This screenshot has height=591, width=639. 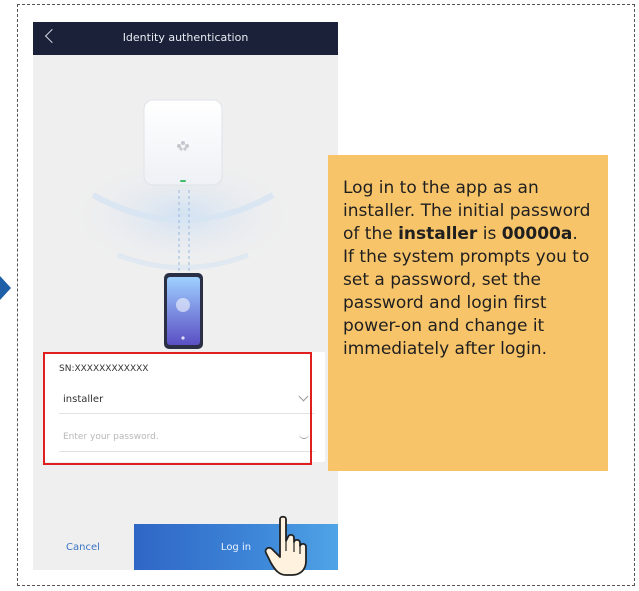 What do you see at coordinates (438, 234) in the screenshot?
I see `note-bold-user: installer` at bounding box center [438, 234].